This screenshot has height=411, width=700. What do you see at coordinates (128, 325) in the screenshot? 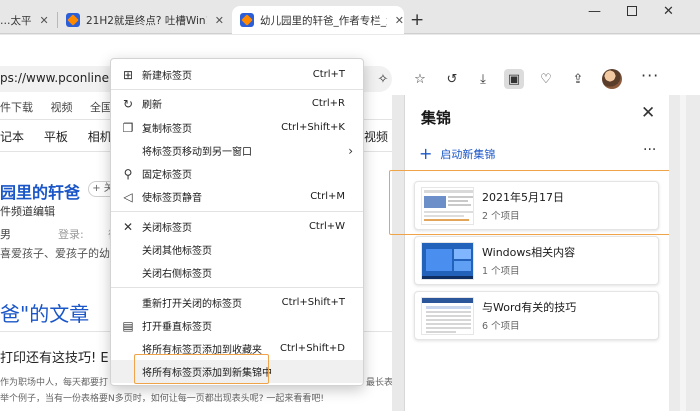
I see `vertical-tabs-icon: ▤` at bounding box center [128, 325].